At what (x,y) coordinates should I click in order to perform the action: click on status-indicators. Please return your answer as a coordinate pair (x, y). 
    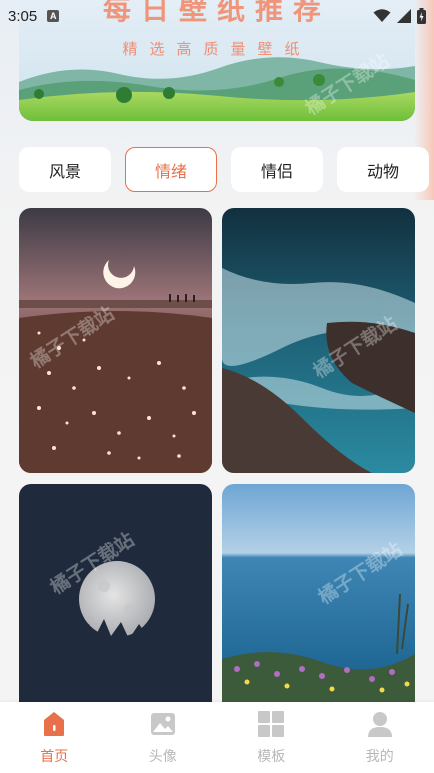
    Looking at the image, I should click on (399, 16).